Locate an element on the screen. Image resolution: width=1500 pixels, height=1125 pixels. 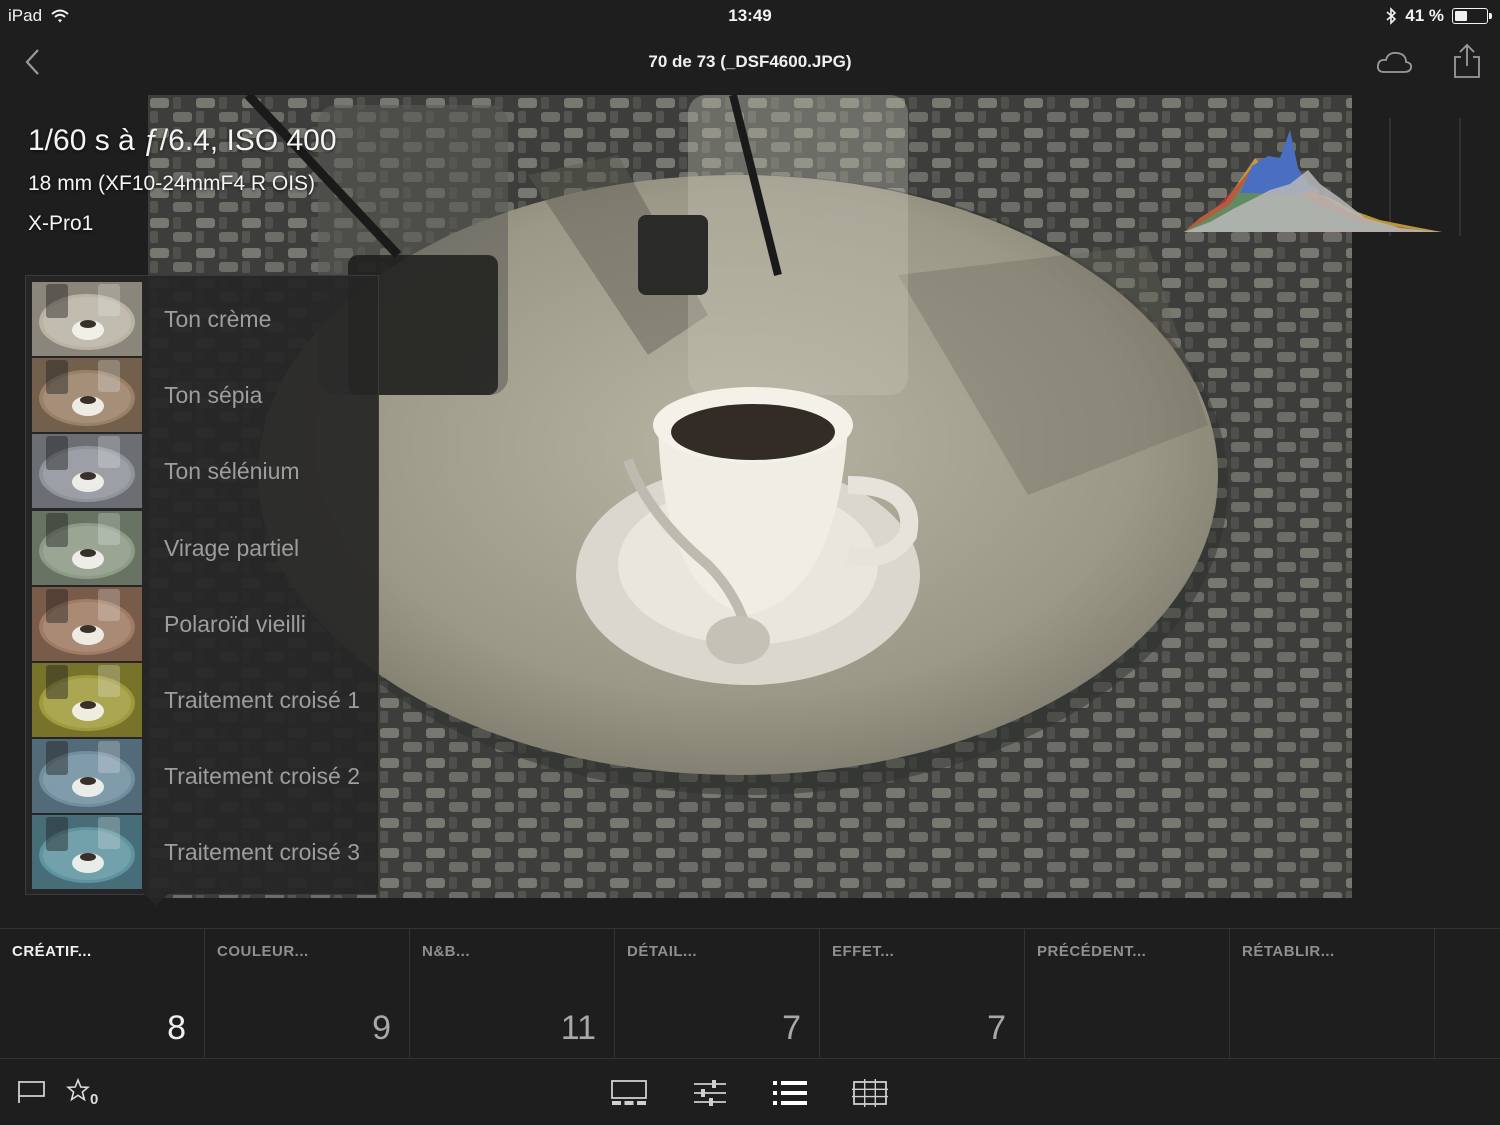
bluetooth-icon is located at coordinates (1391, 16).